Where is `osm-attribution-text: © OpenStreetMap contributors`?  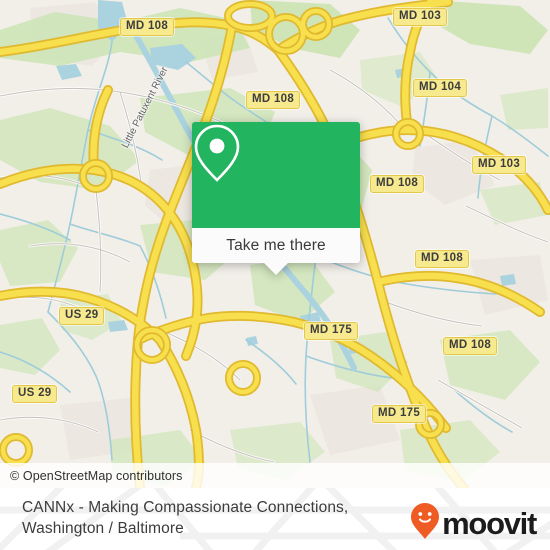 osm-attribution-text: © OpenStreetMap contributors is located at coordinates (96, 476).